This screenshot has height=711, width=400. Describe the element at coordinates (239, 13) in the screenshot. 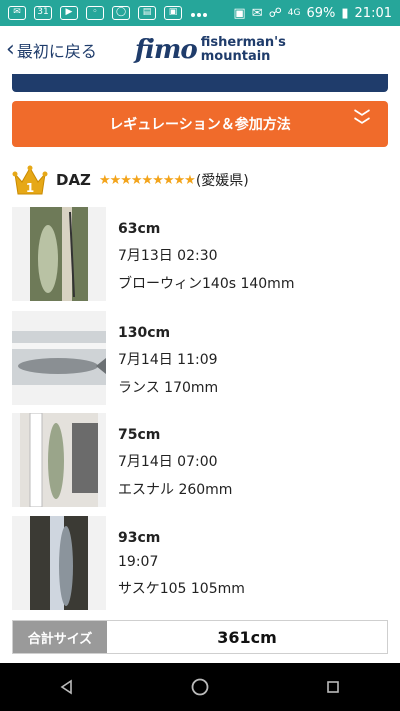

I see `voicemail-icon: ▣` at that location.